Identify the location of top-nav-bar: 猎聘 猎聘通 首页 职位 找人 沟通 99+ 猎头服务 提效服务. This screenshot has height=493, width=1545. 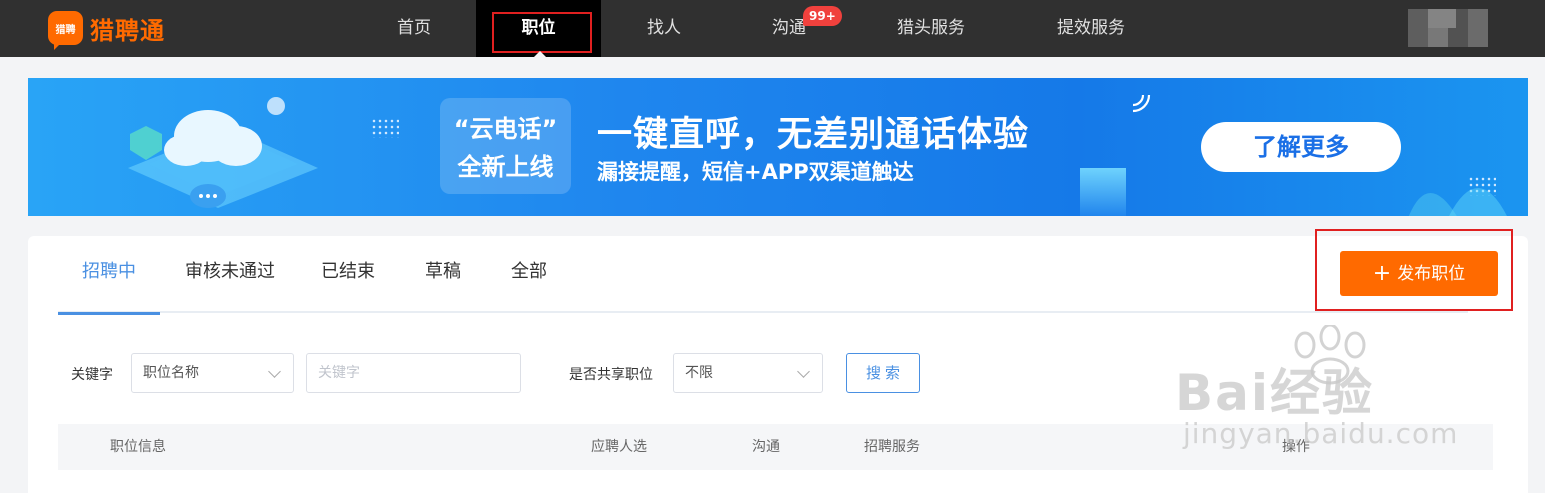
(772, 28).